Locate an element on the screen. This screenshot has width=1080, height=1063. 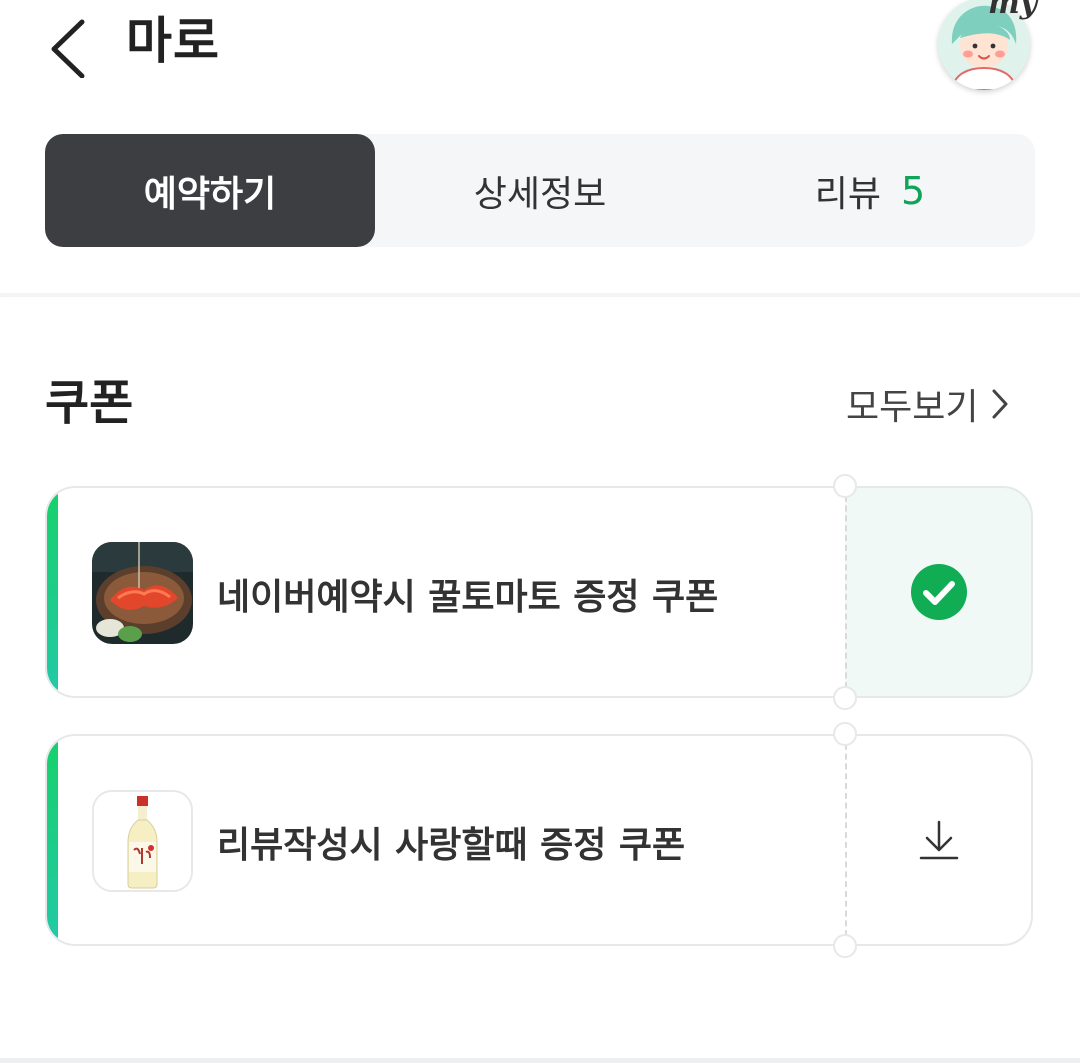
tab-booking: 예약하기 is located at coordinates (210, 190).